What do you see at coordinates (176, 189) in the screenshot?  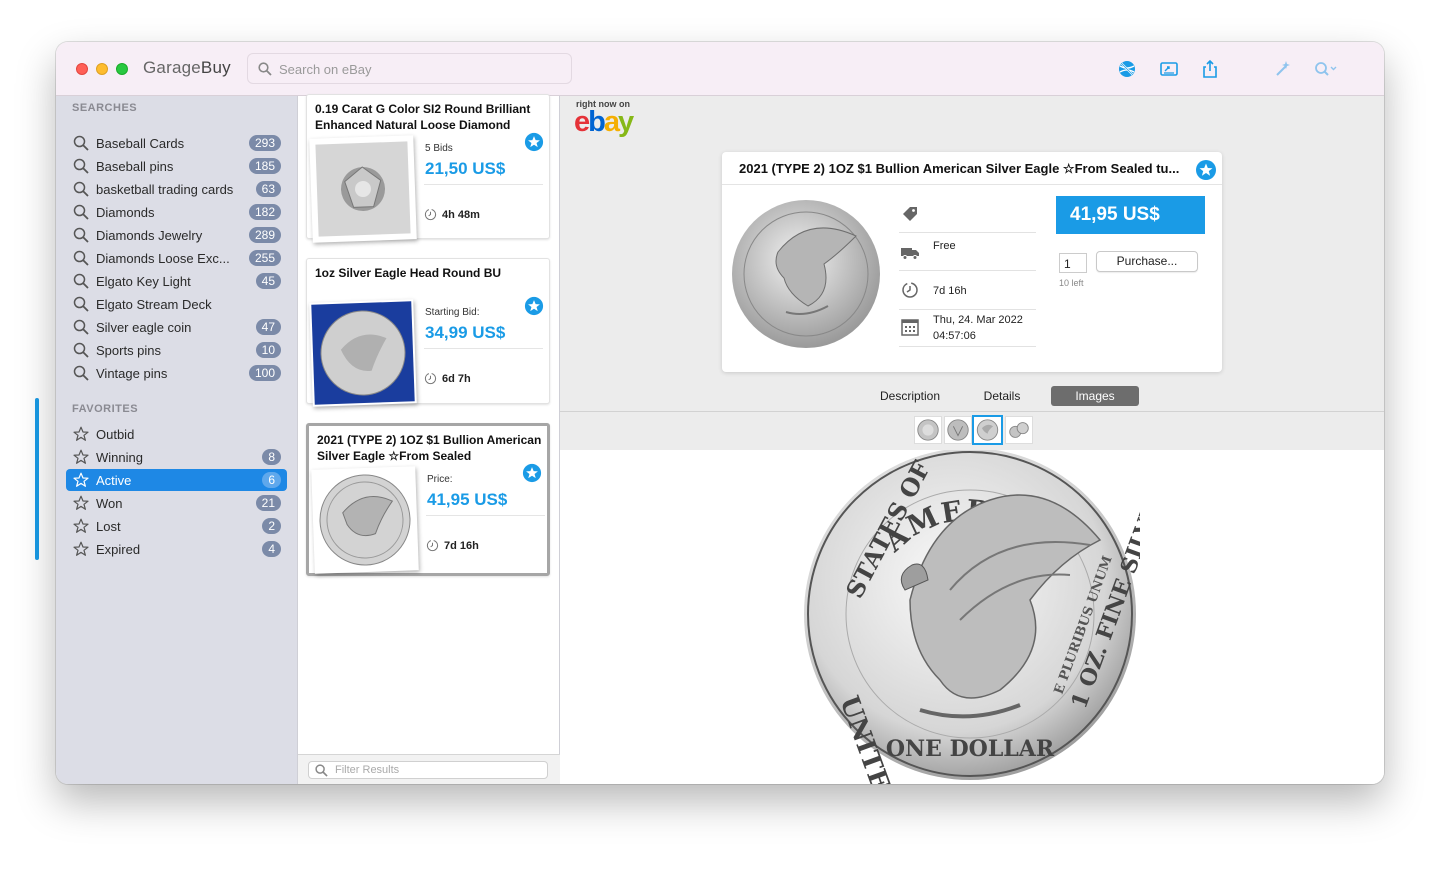 I see `sidebar-search-item: basketball trading cards 63` at bounding box center [176, 189].